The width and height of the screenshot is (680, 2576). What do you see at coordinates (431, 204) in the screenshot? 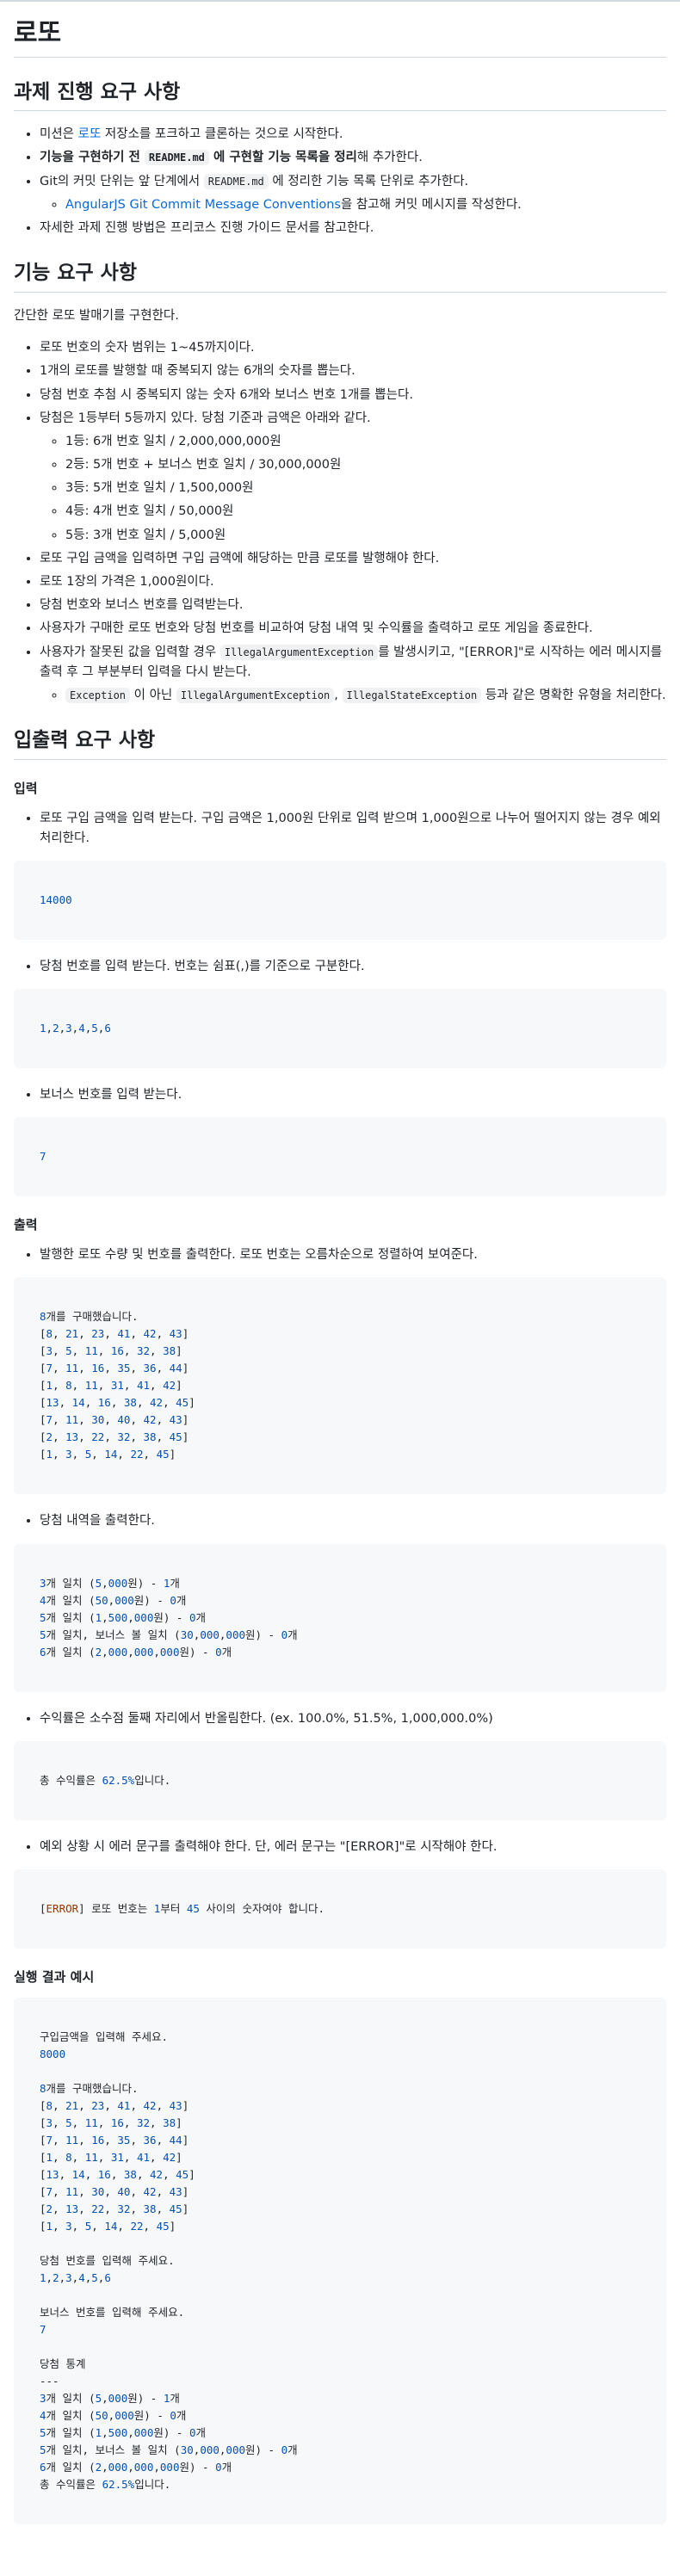
I see `list-item-text: 을 참고해 커밋 메시지를 작성한다.` at bounding box center [431, 204].